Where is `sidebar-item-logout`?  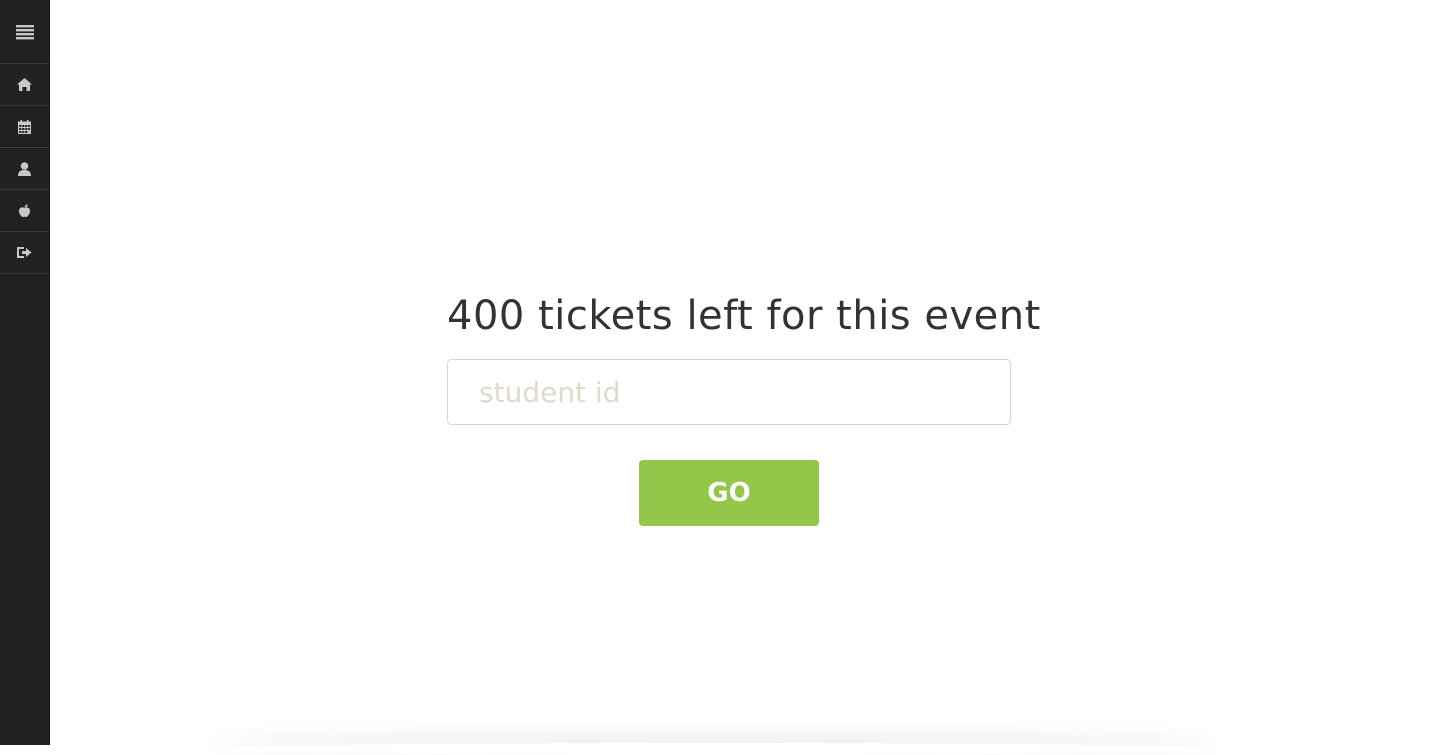
sidebar-item-logout is located at coordinates (24, 253).